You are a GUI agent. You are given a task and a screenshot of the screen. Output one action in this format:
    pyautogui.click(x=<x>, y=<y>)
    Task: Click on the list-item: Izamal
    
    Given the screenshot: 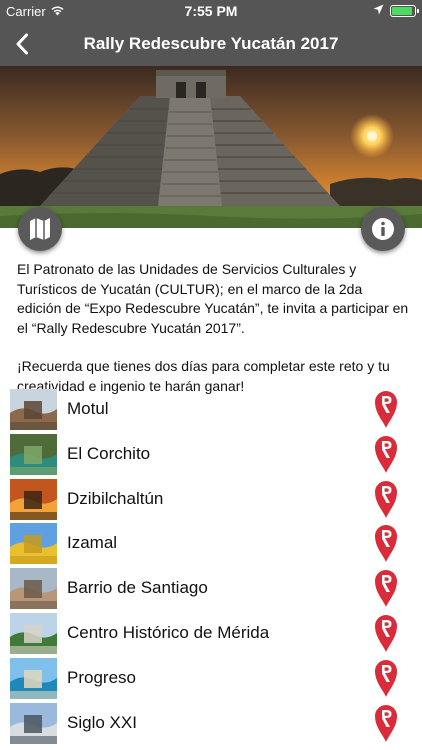 What is the action you would take?
    pyautogui.click(x=211, y=543)
    